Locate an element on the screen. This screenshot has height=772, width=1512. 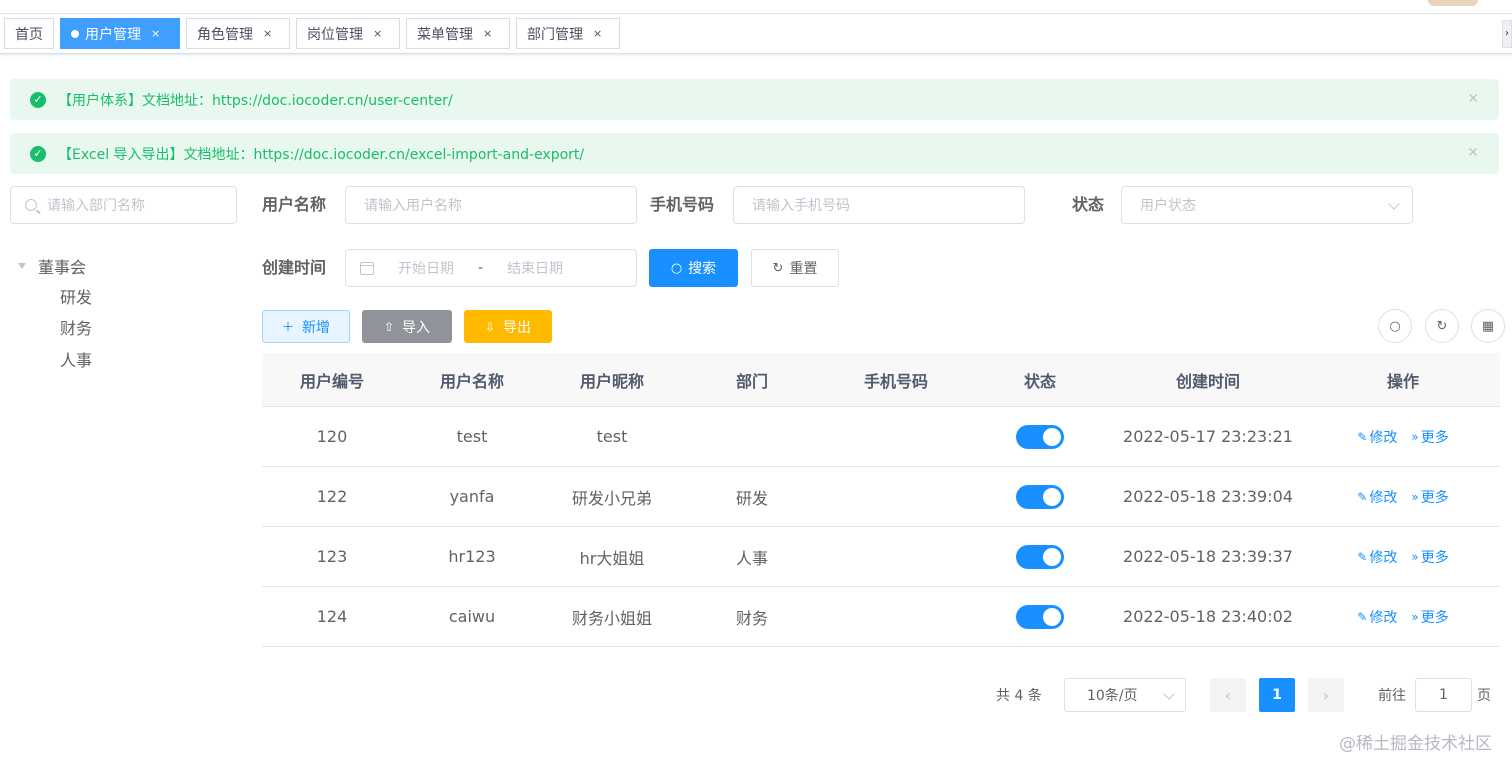
export-button: ⇩ 导出 is located at coordinates (508, 326).